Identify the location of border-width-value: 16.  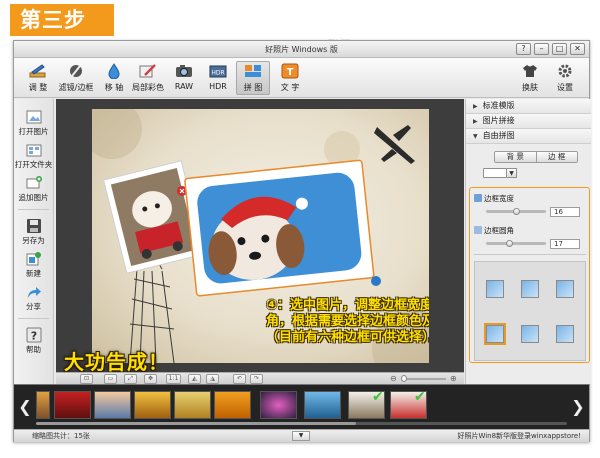
(558, 212).